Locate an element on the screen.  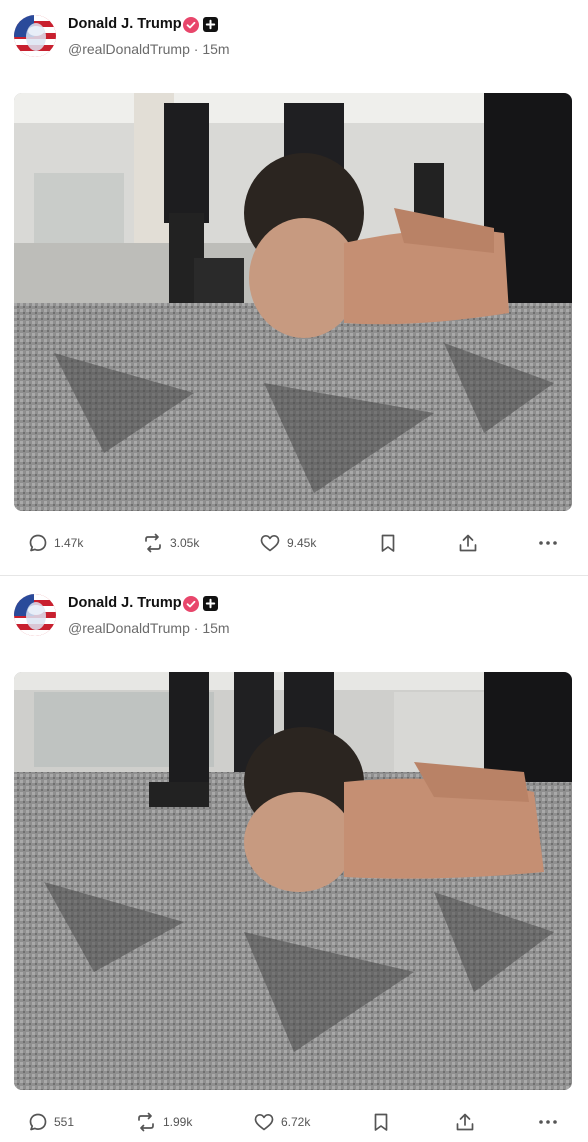
like-button: 6.72k is located at coordinates (281, 1122).